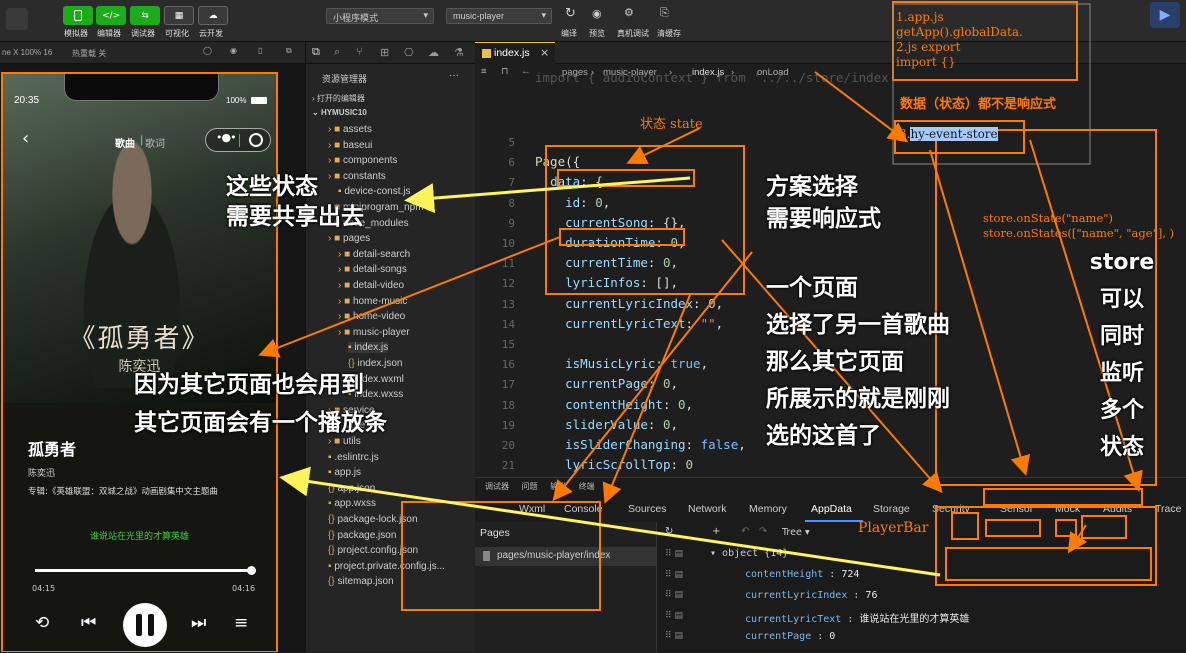 The width and height of the screenshot is (1186, 653). What do you see at coordinates (373, 550) in the screenshot?
I see `tree-file: {} project.config.json` at bounding box center [373, 550].